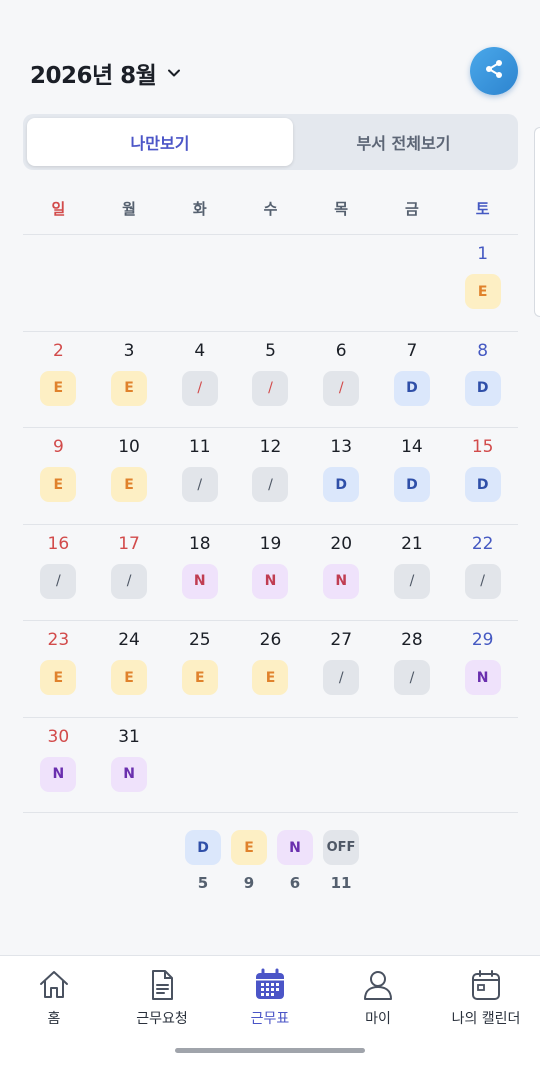 Image resolution: width=540 pixels, height=1086 pixels. I want to click on day-number: 6, so click(341, 350).